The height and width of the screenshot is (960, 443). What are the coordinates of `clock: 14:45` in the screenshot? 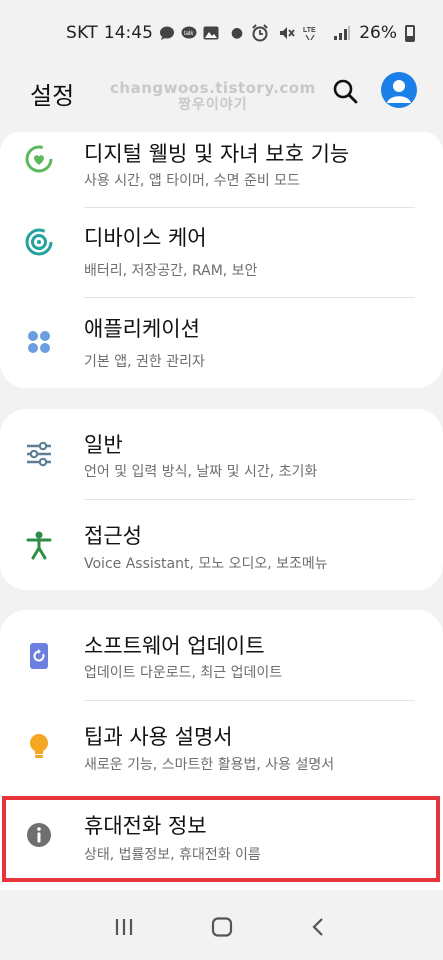 It's located at (128, 33).